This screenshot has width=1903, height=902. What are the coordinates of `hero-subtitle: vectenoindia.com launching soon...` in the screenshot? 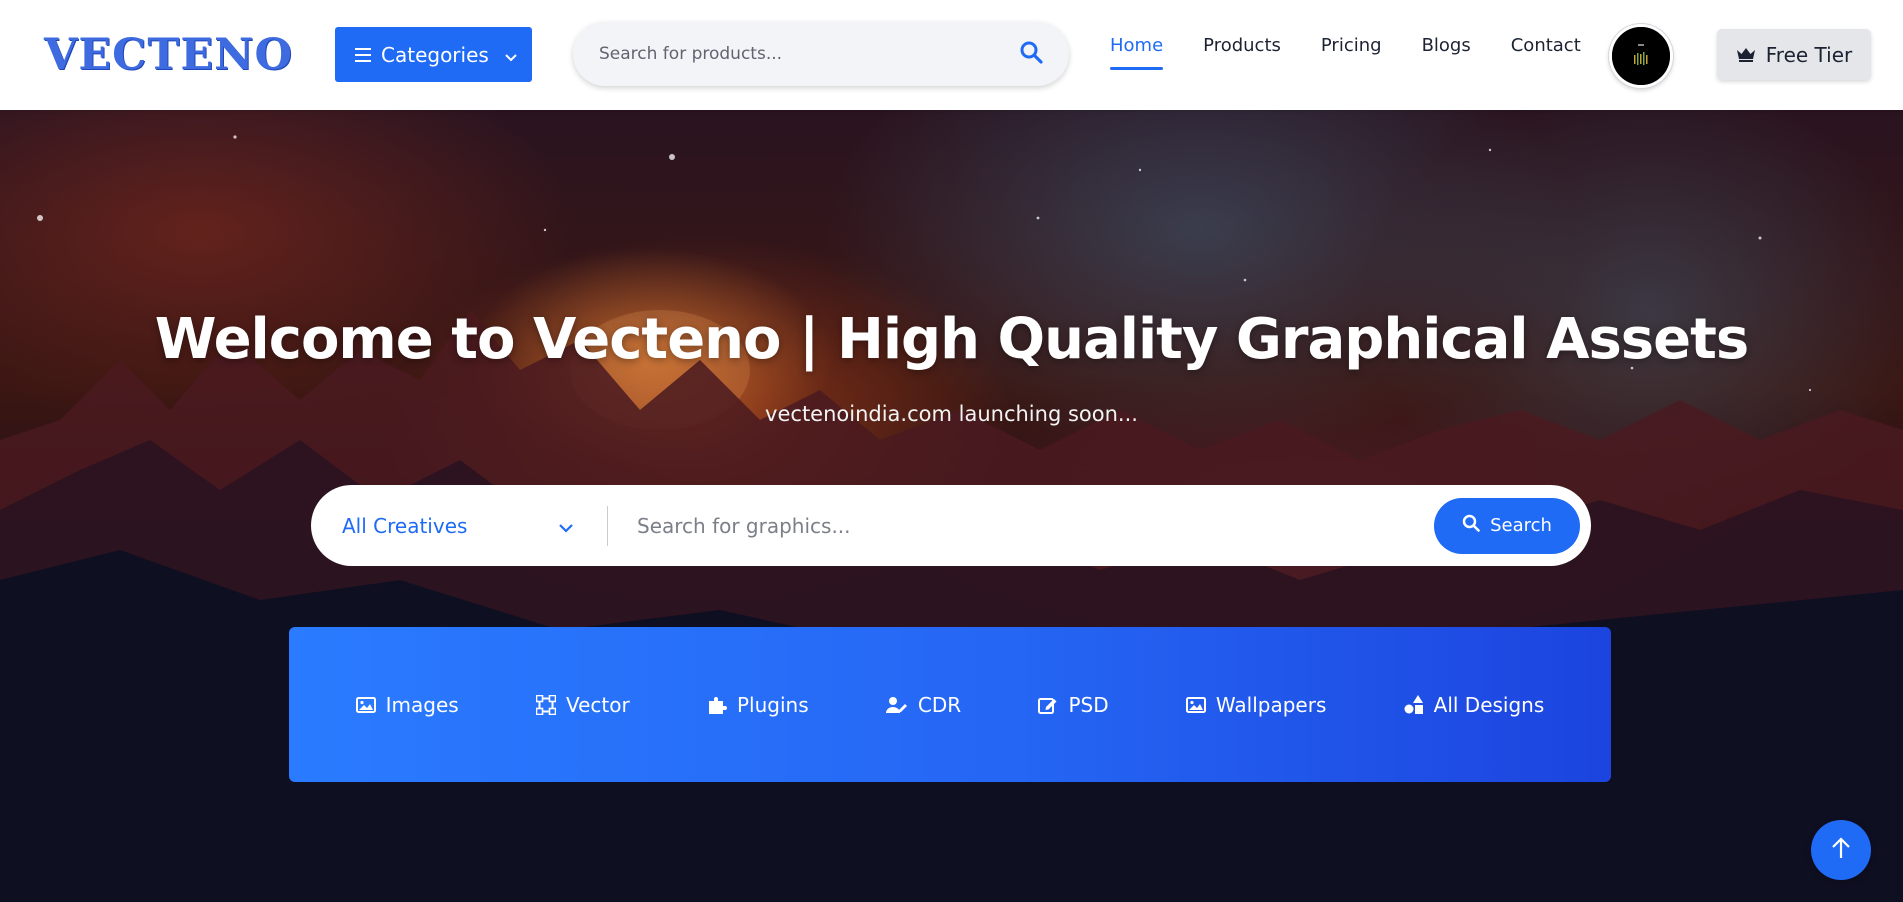 It's located at (951, 414).